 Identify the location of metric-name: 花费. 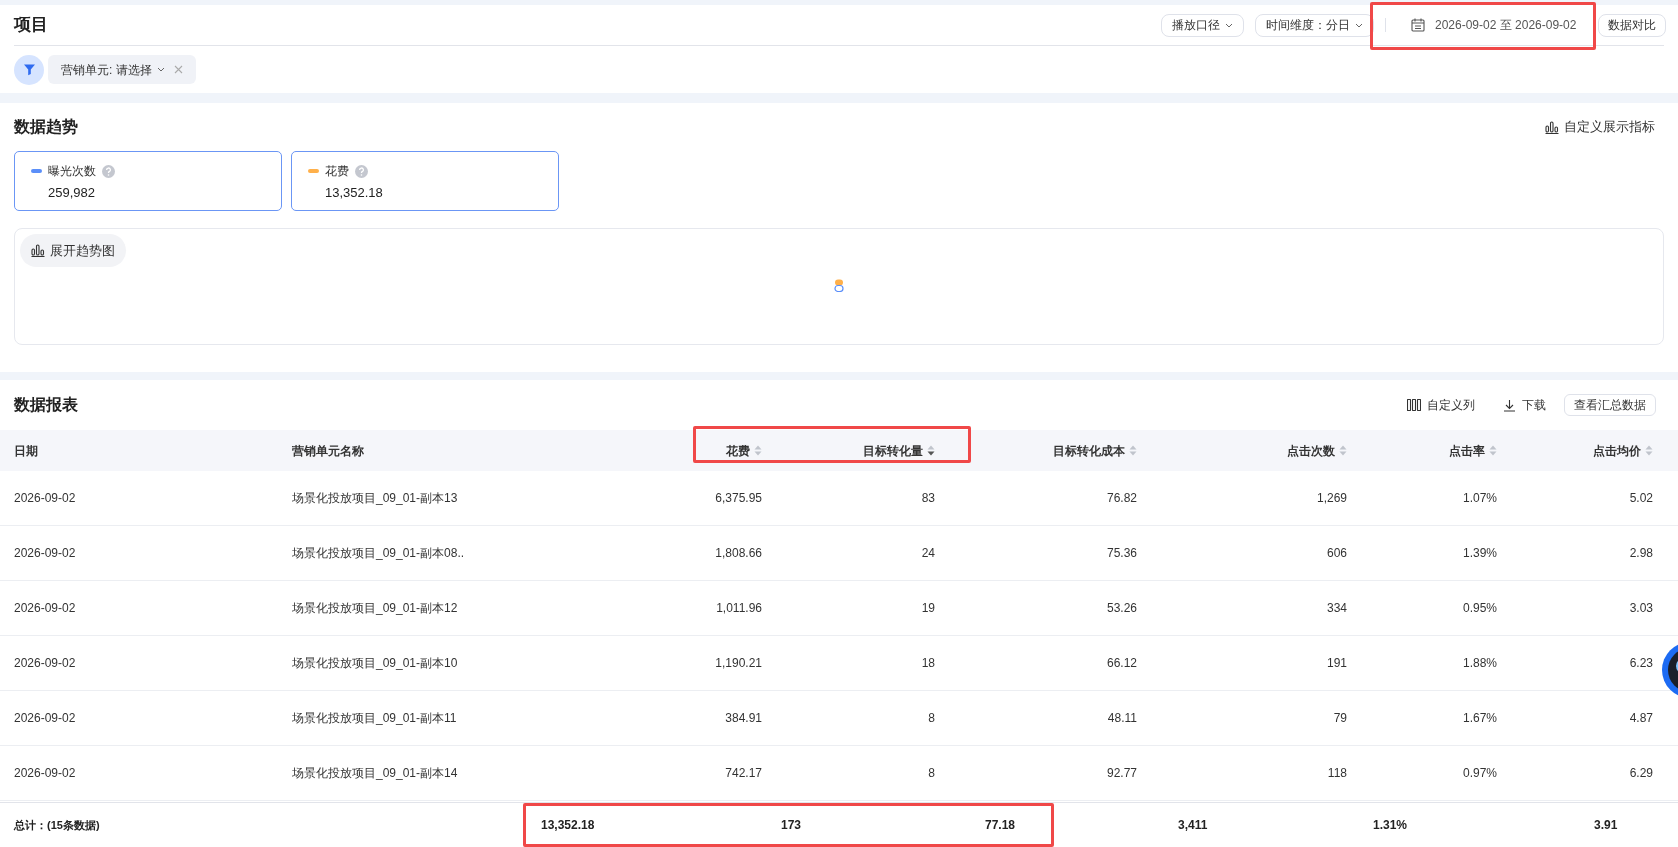
(337, 171).